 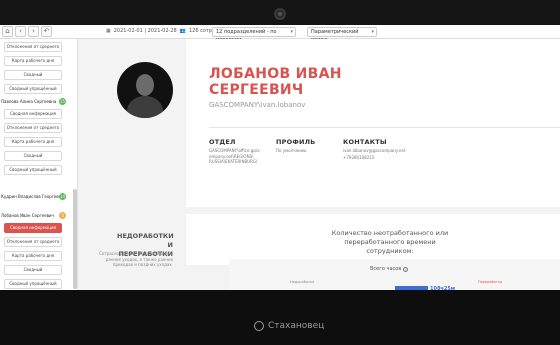 What do you see at coordinates (27, 31) in the screenshot?
I see `nav-buttons: ⌂ ‹ › ↶` at bounding box center [27, 31].